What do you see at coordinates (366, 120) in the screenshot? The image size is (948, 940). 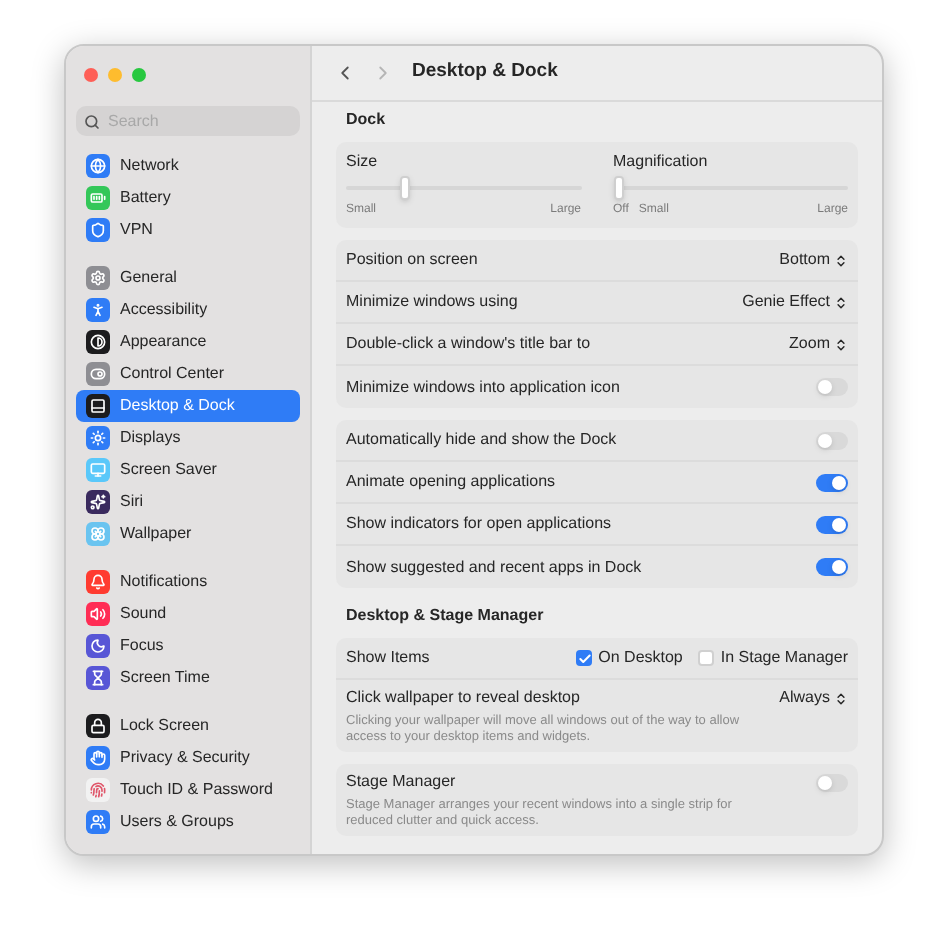 I see `section-title: Dock` at bounding box center [366, 120].